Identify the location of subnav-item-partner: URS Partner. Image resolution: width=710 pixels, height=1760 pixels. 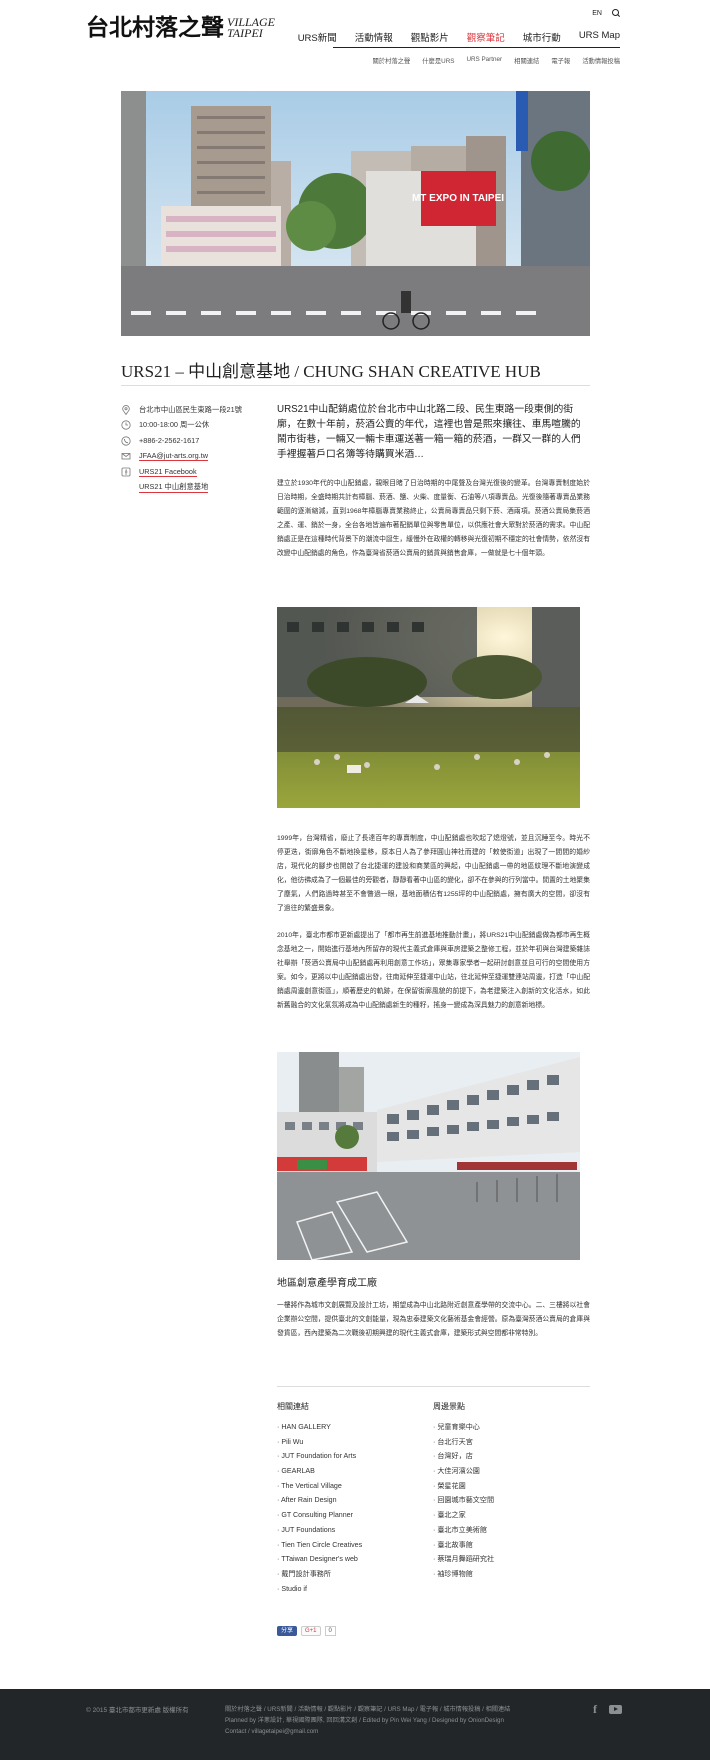
(484, 60).